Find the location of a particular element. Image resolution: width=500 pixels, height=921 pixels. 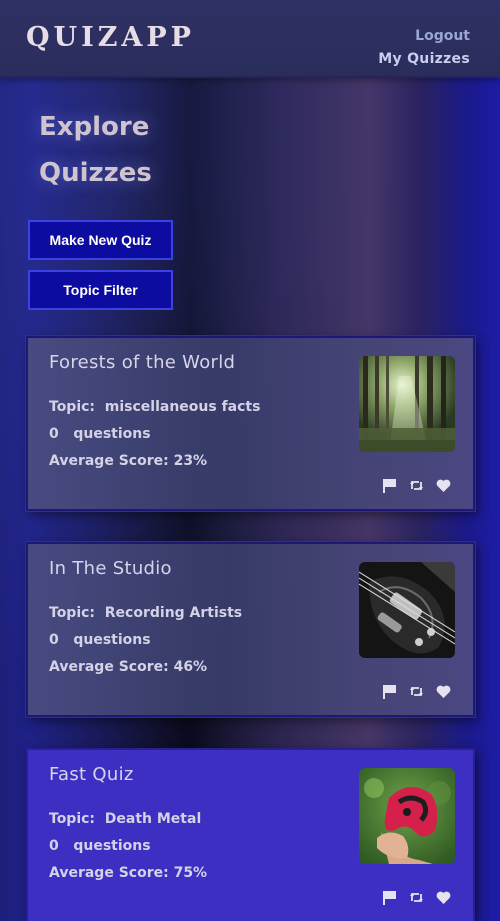

top-navbar: QUIZAPP Logout My Quizzes is located at coordinates (250, 39).